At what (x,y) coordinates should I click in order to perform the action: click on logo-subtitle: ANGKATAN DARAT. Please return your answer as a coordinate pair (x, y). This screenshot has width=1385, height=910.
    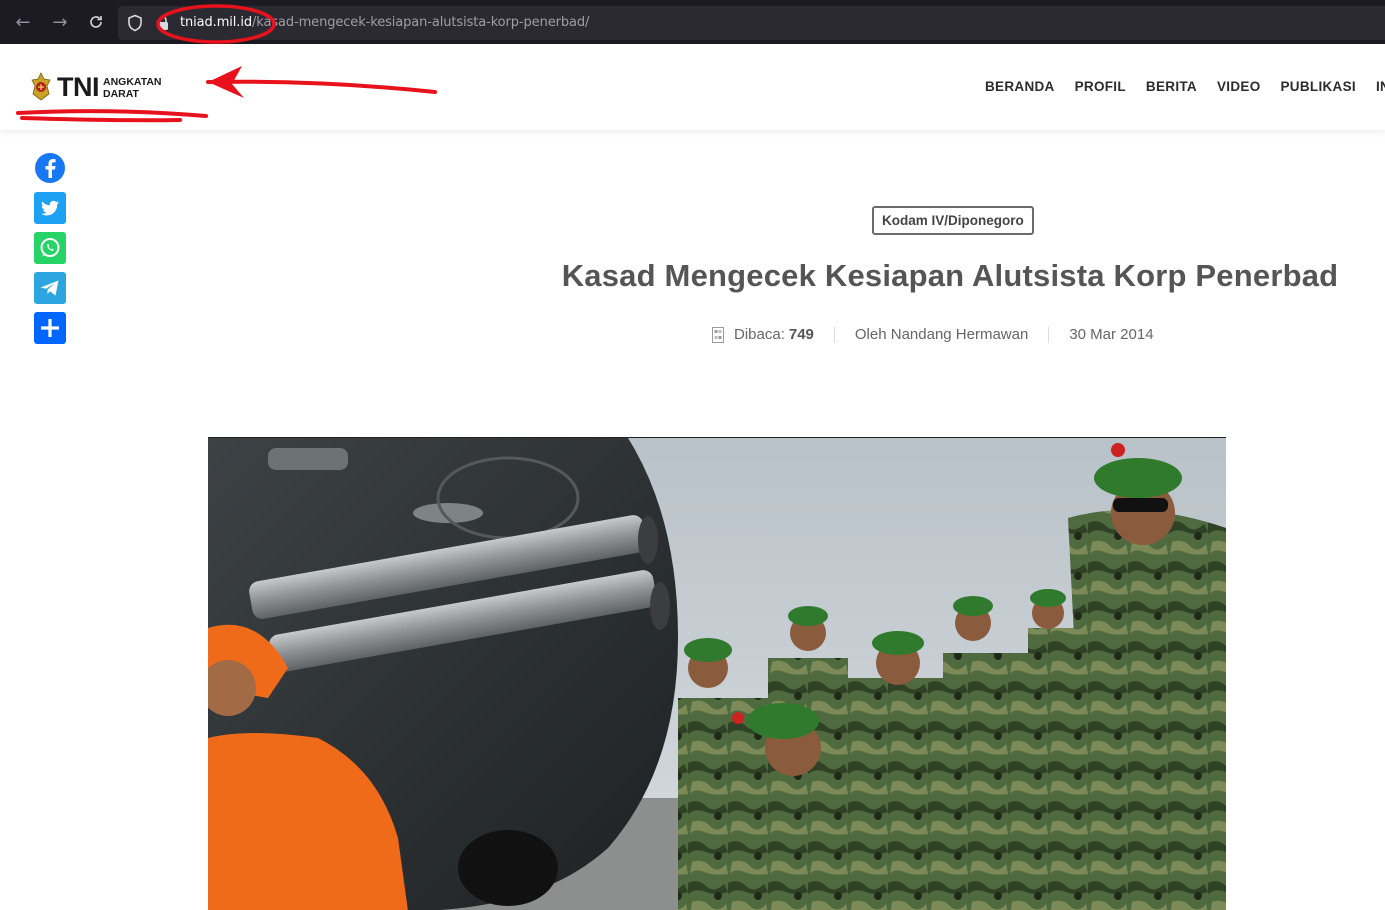
    Looking at the image, I should click on (132, 88).